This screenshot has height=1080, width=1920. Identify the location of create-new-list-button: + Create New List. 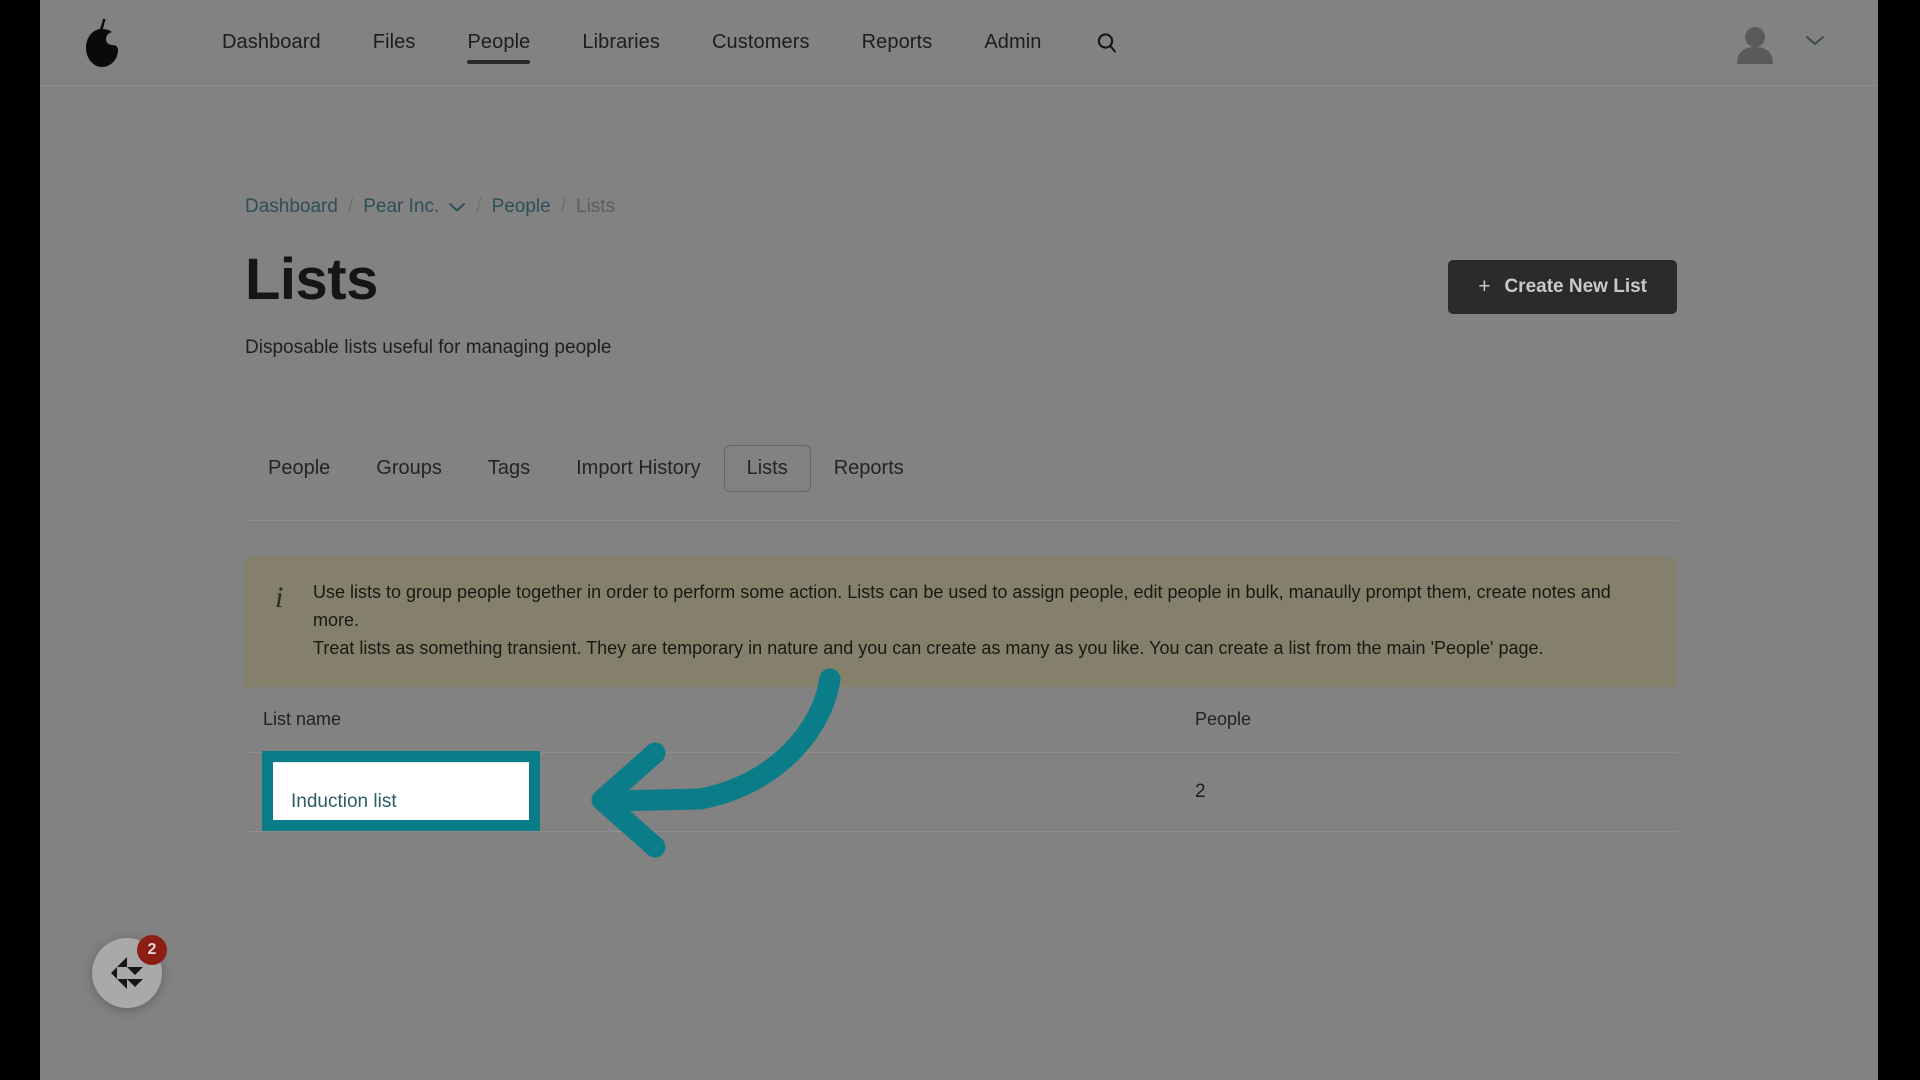
(1562, 287).